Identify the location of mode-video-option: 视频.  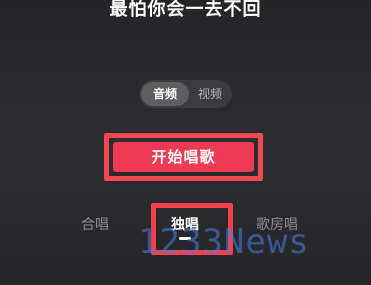
(210, 94).